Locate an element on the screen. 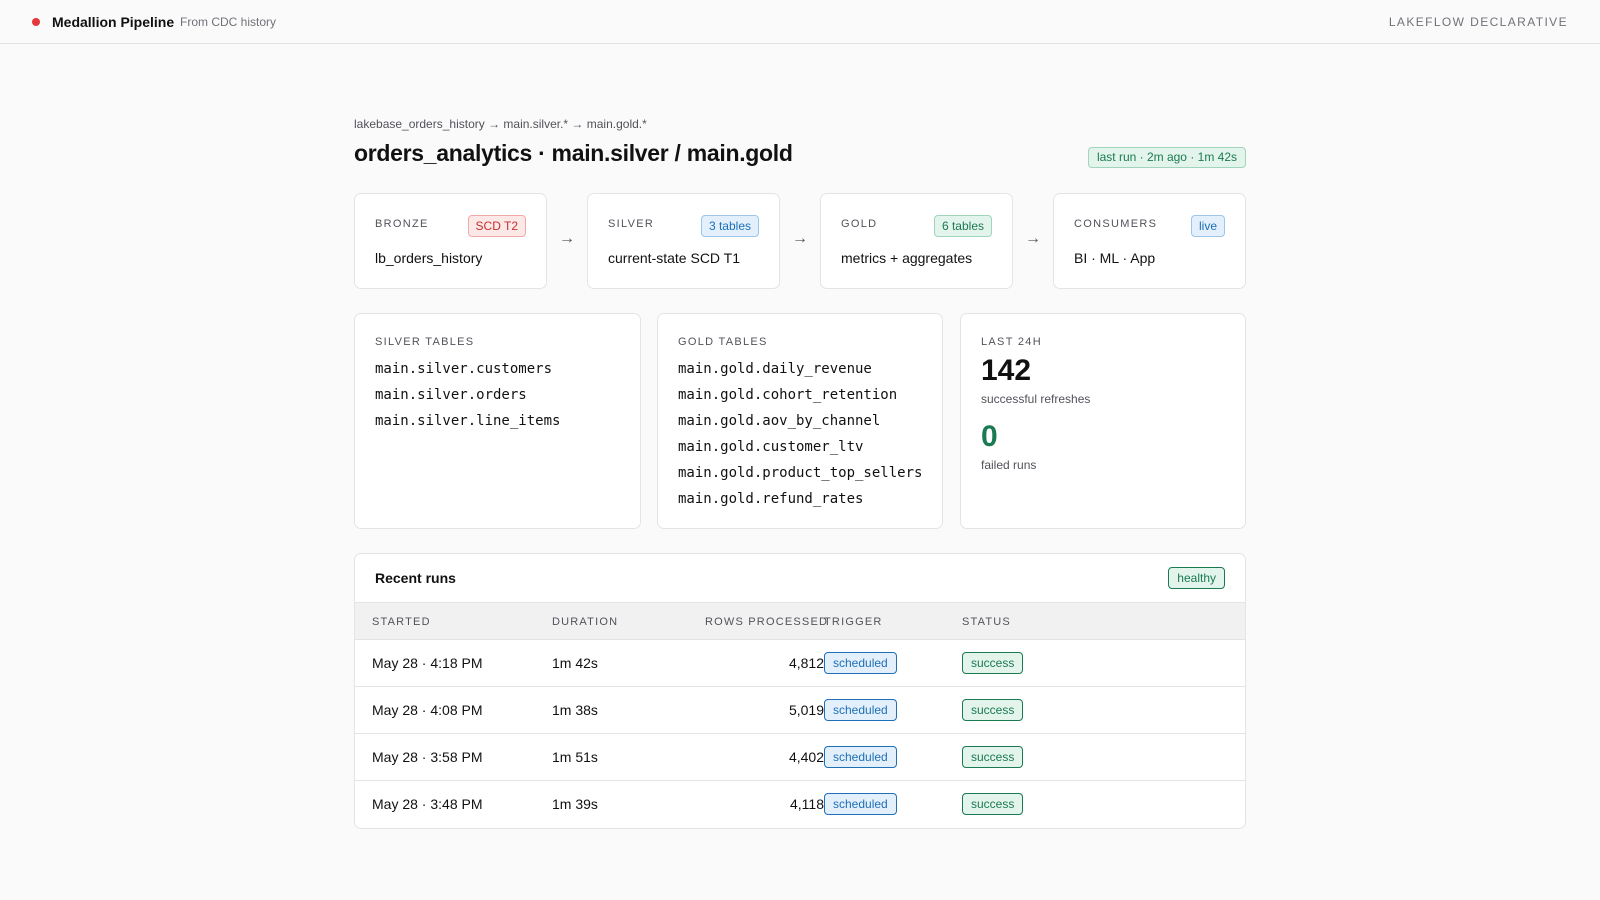  gold-table-item: main.gold.refund_rates is located at coordinates (800, 502).